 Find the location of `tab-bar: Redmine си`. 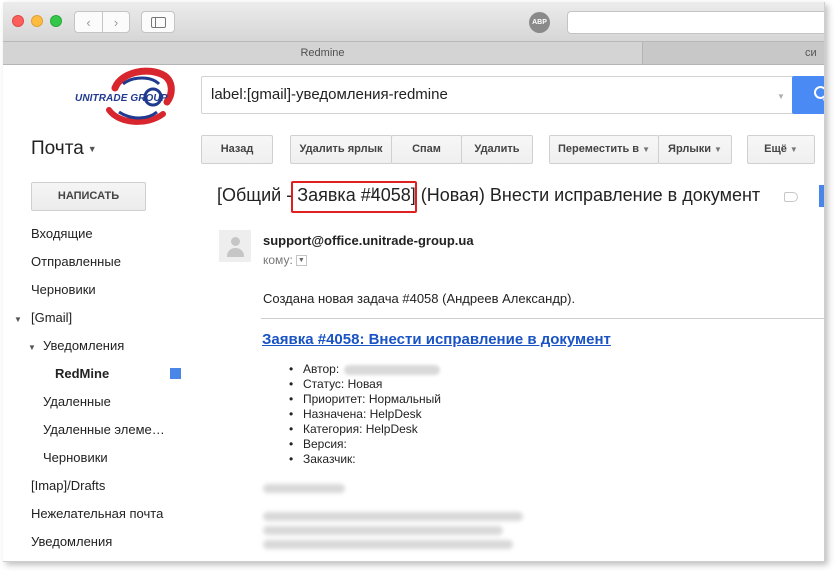

tab-bar: Redmine си is located at coordinates (413, 53).